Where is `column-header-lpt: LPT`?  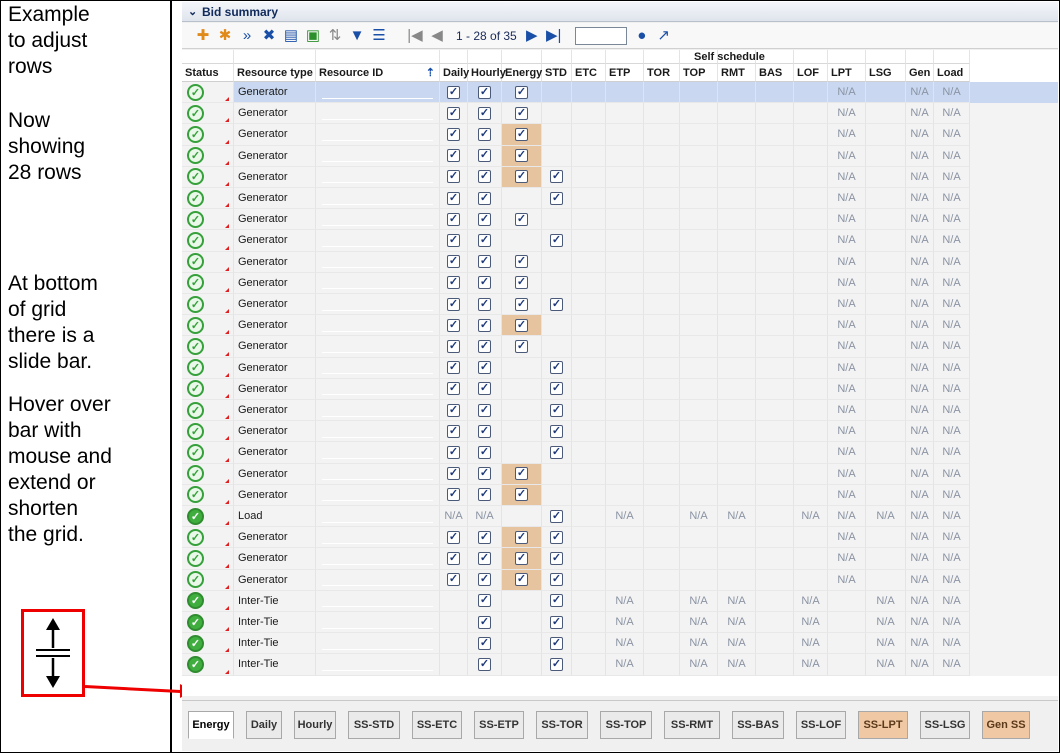 column-header-lpt: LPT is located at coordinates (847, 73).